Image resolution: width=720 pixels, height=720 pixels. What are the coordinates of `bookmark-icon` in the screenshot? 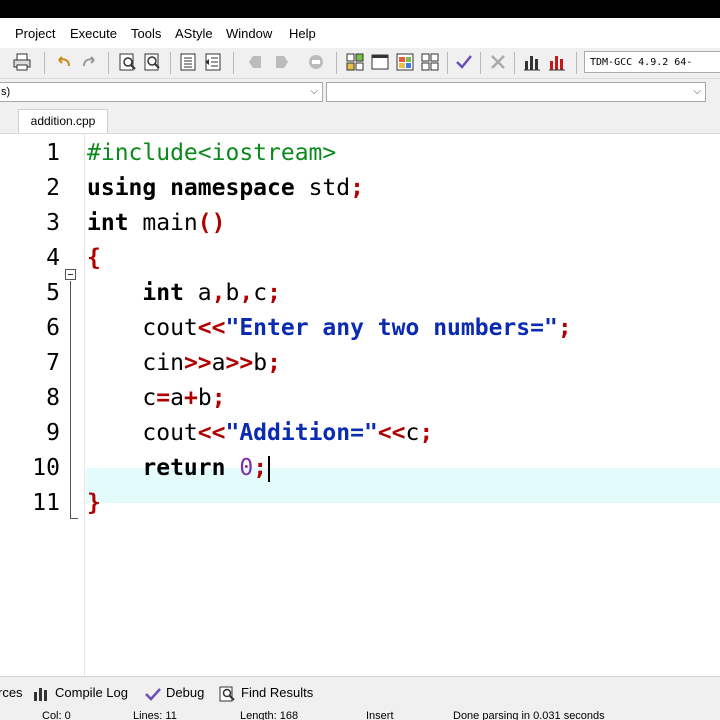 It's located at (316, 62).